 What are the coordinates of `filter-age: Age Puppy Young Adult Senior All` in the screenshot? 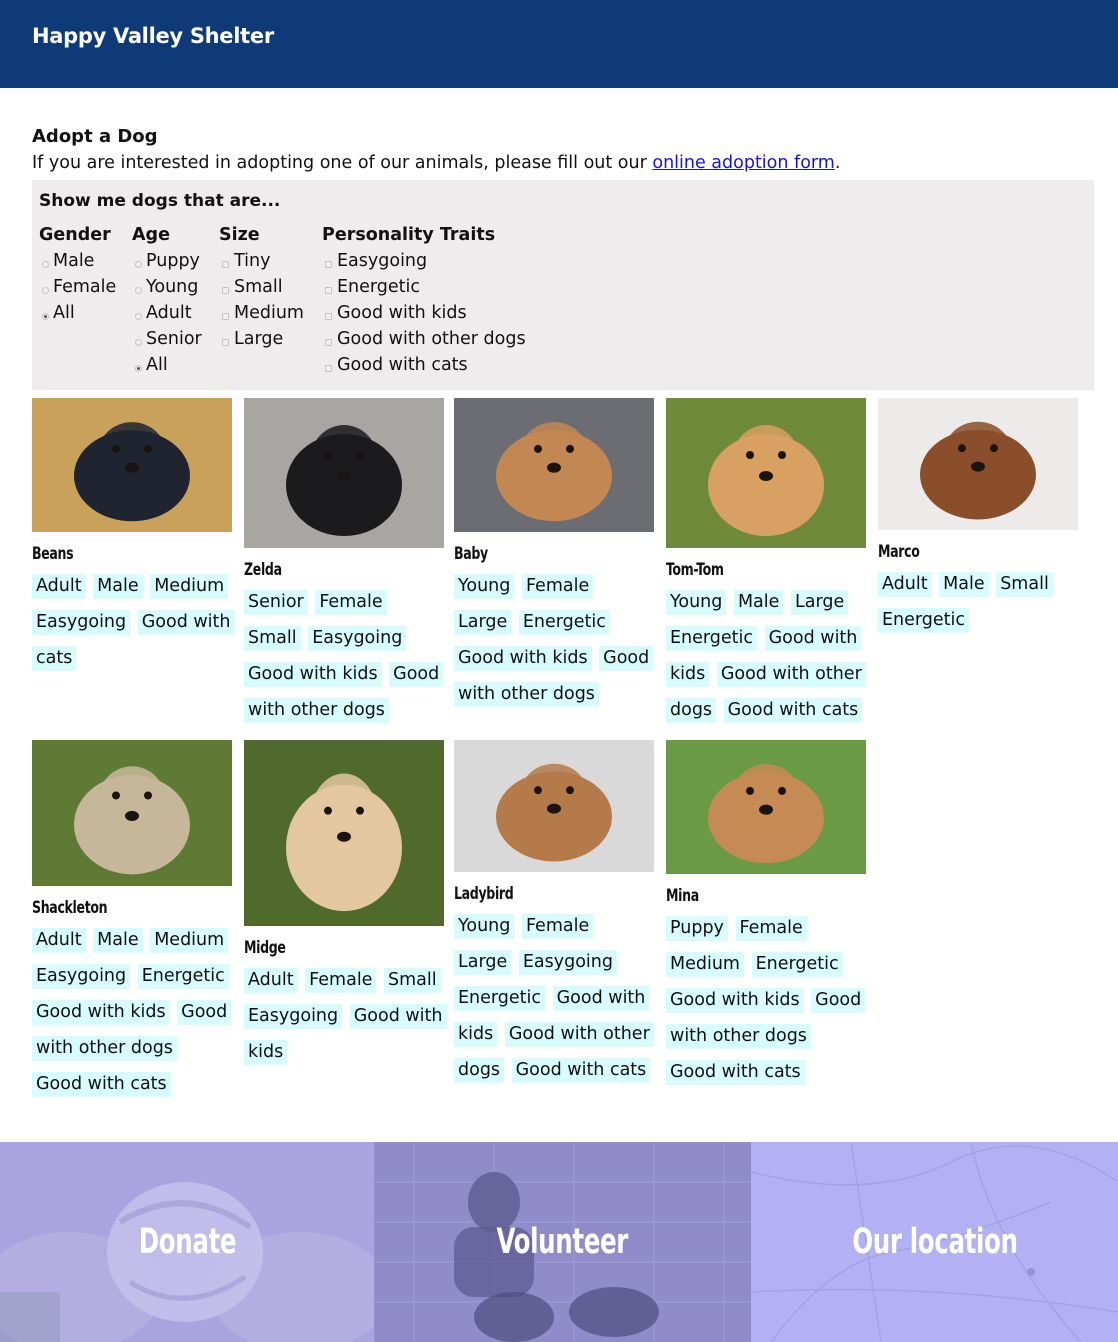 It's located at (175, 300).